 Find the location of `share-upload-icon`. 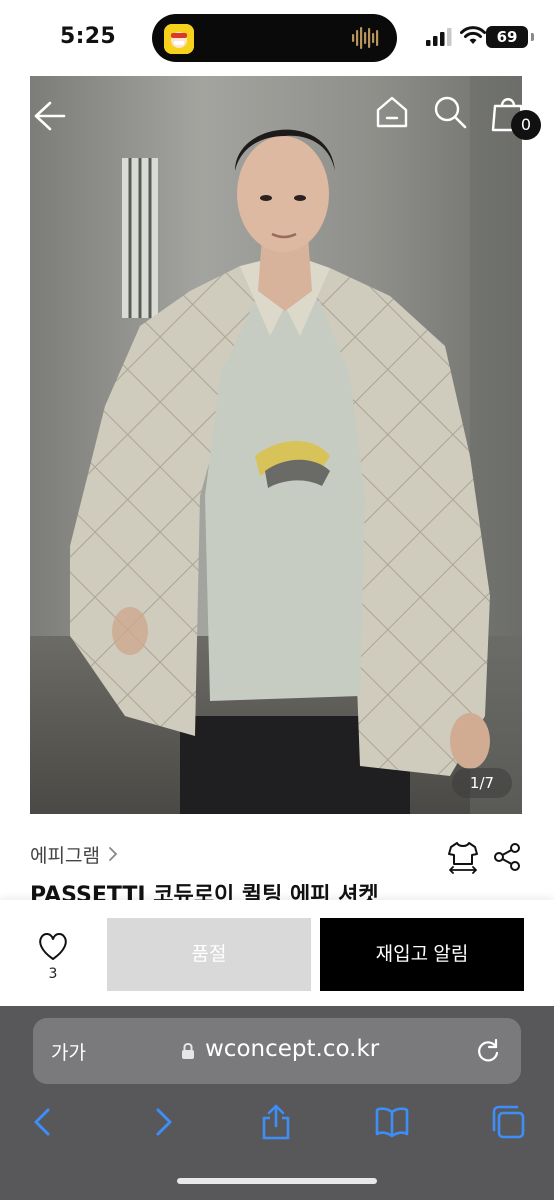

share-upload-icon is located at coordinates (276, 1122).